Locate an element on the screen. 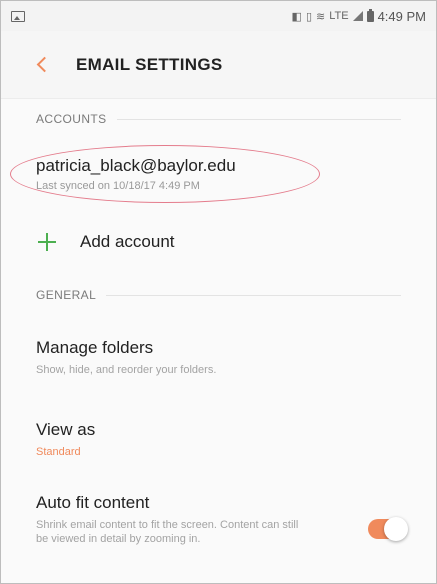 The height and width of the screenshot is (584, 437). chevron-left-icon is located at coordinates (44, 64).